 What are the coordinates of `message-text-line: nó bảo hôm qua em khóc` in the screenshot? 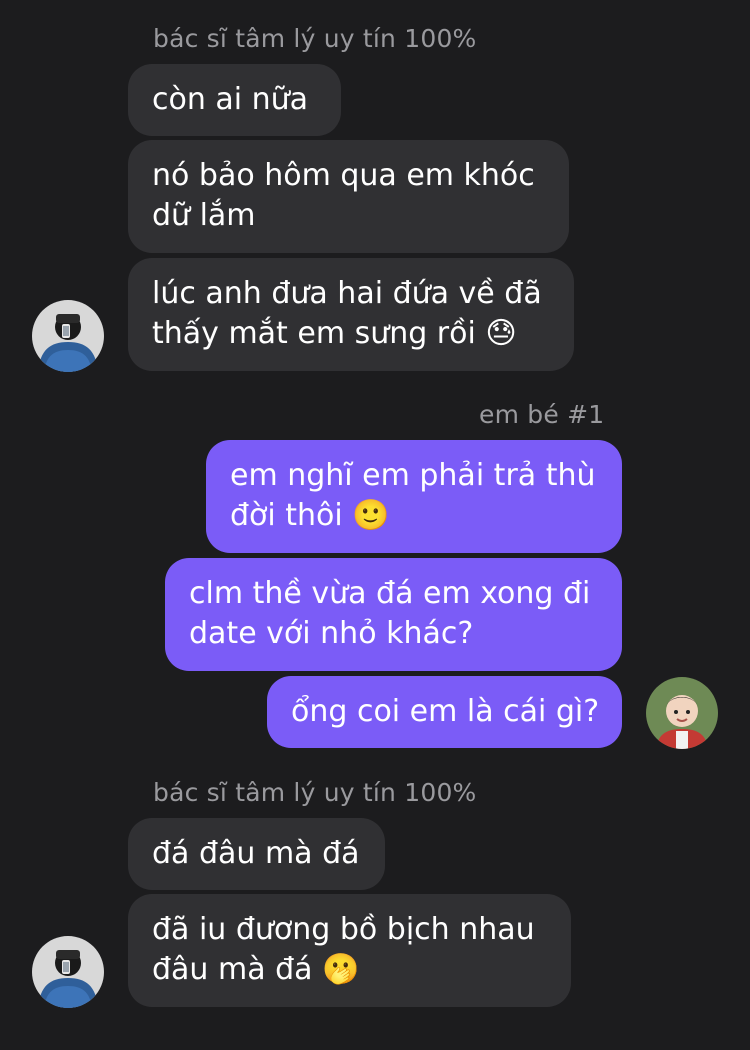 It's located at (343, 175).